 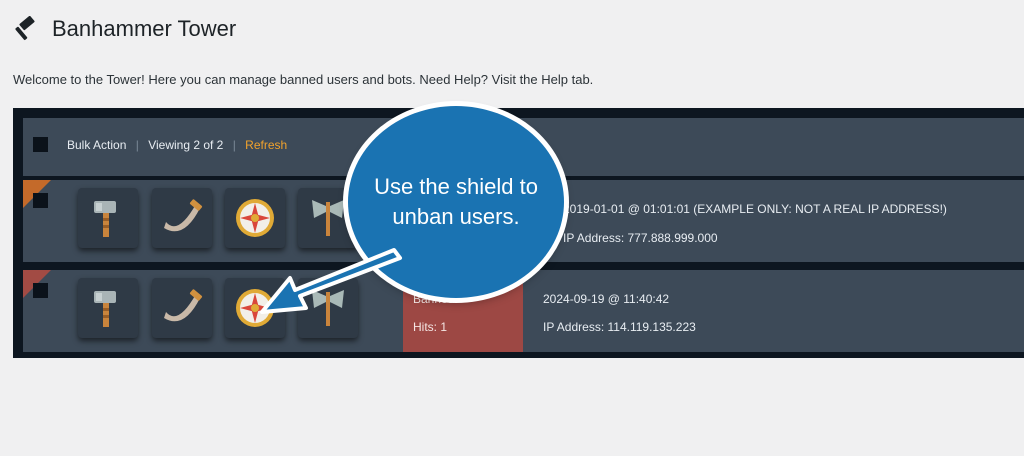 What do you see at coordinates (606, 299) in the screenshot?
I see `ban-date: 2024-09-19 @ 11:40:42` at bounding box center [606, 299].